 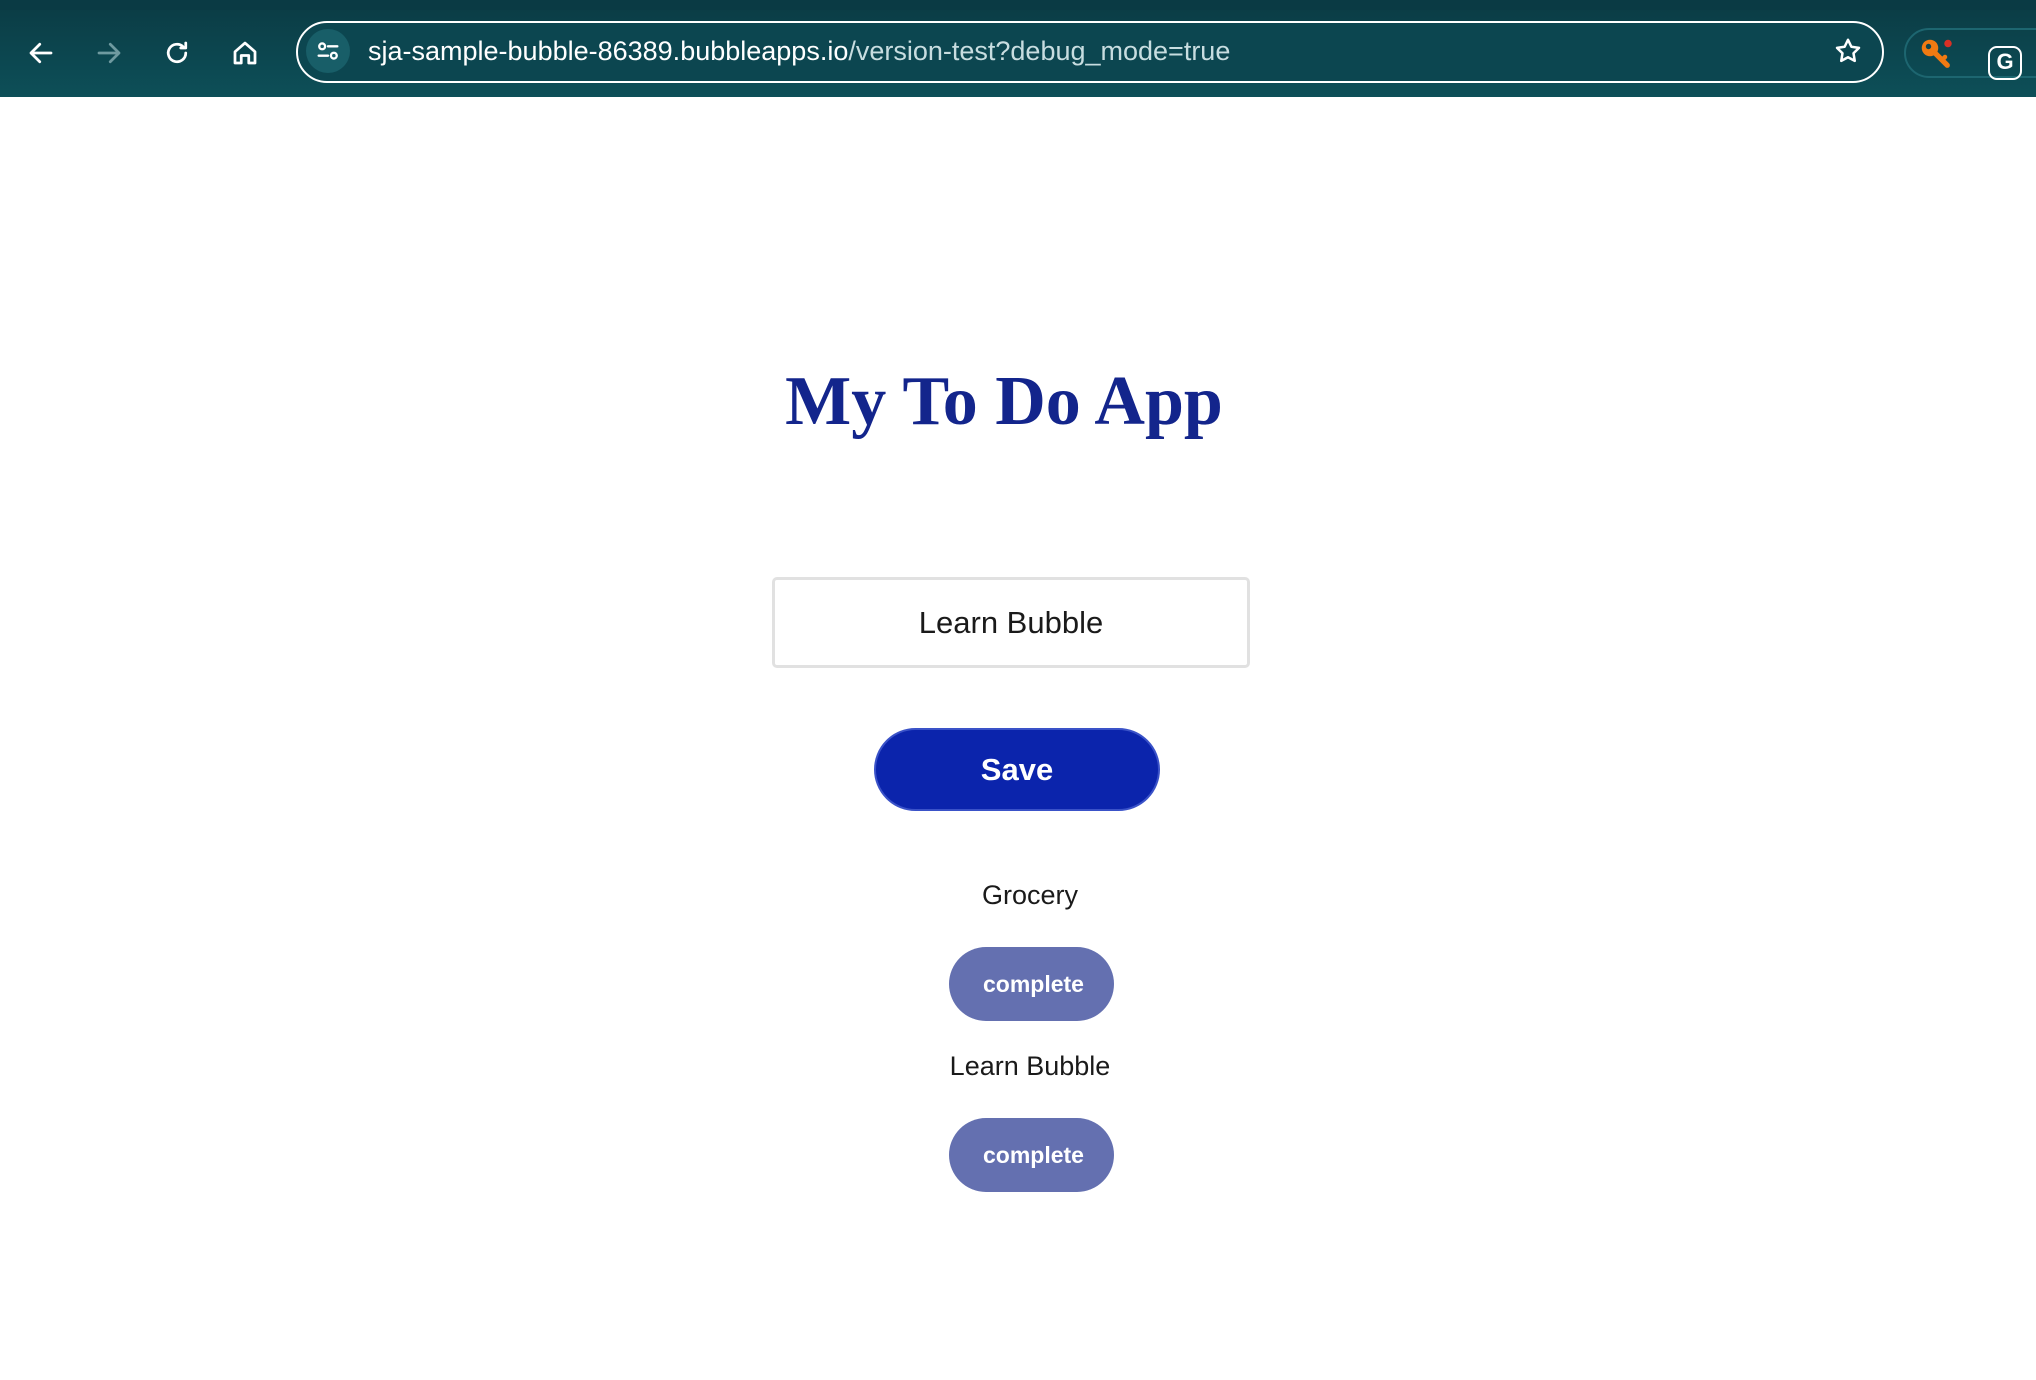 What do you see at coordinates (177, 53) in the screenshot?
I see `reload-icon` at bounding box center [177, 53].